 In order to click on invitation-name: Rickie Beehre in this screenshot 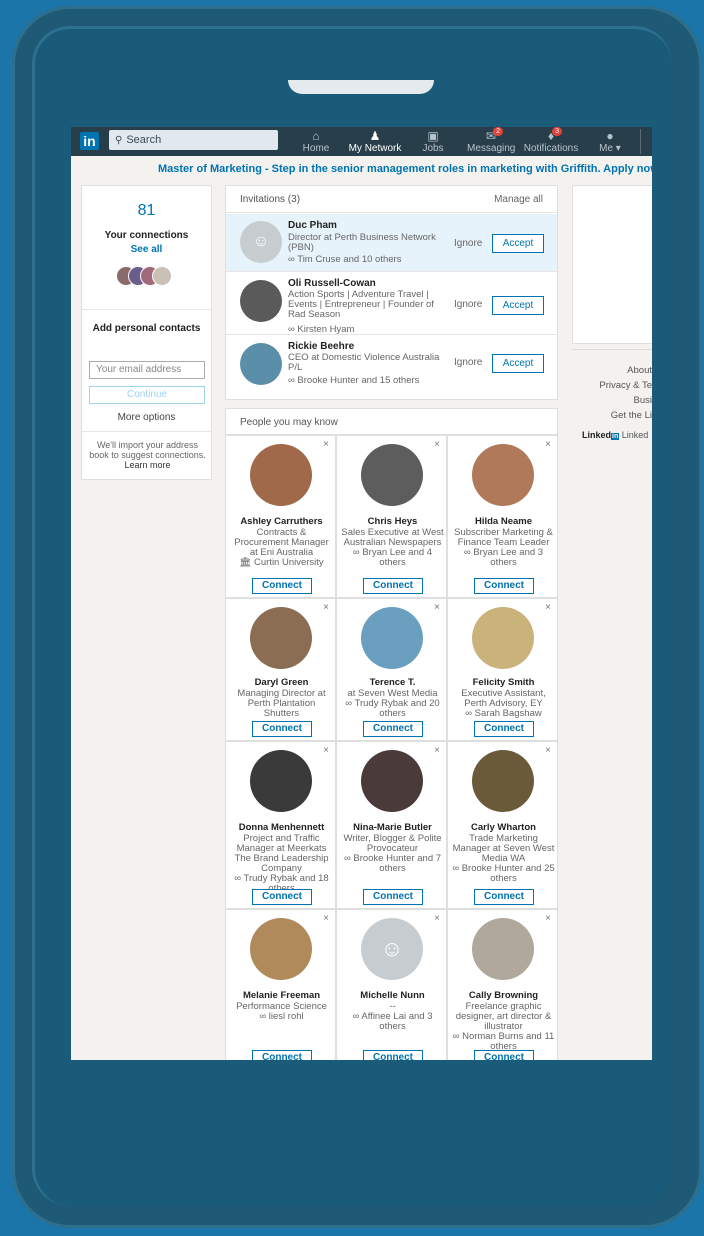, I will do `click(321, 346)`.